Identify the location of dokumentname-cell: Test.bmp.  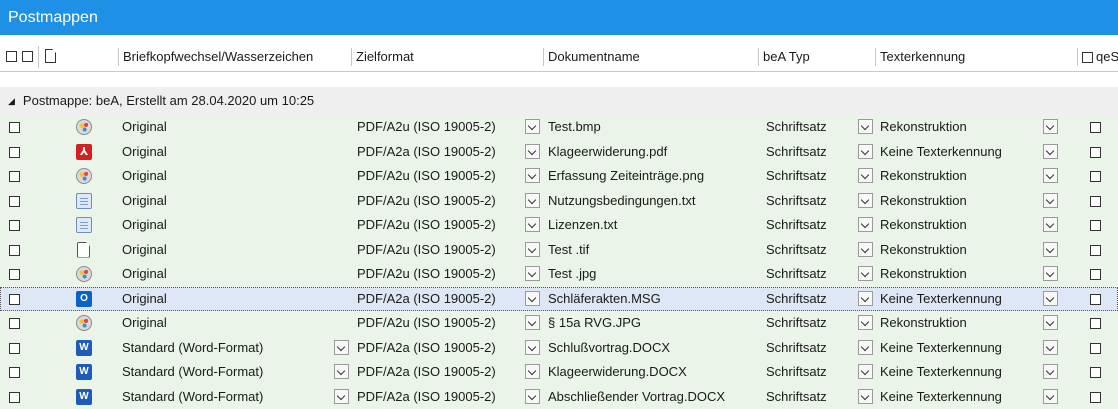
(574, 127).